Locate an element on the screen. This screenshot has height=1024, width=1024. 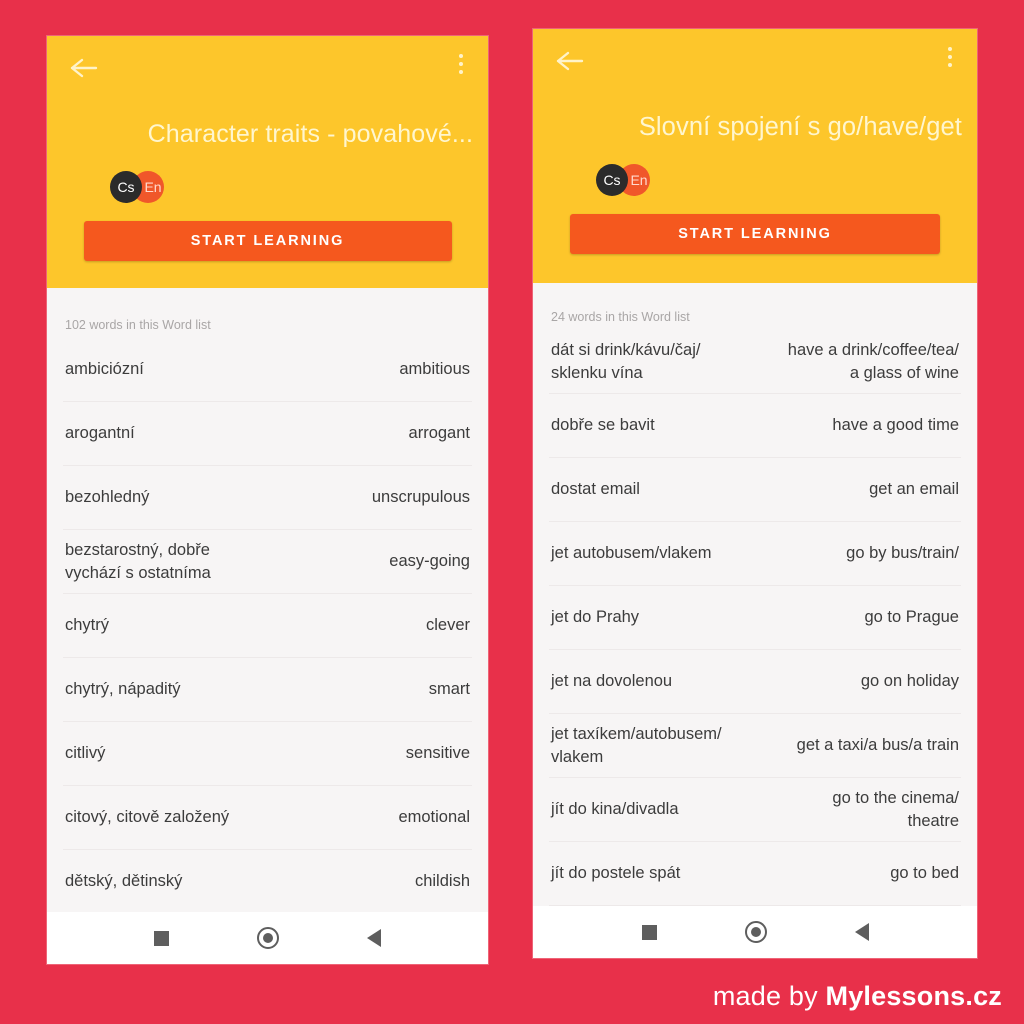
word-translation: go to bed is located at coordinates (924, 873).